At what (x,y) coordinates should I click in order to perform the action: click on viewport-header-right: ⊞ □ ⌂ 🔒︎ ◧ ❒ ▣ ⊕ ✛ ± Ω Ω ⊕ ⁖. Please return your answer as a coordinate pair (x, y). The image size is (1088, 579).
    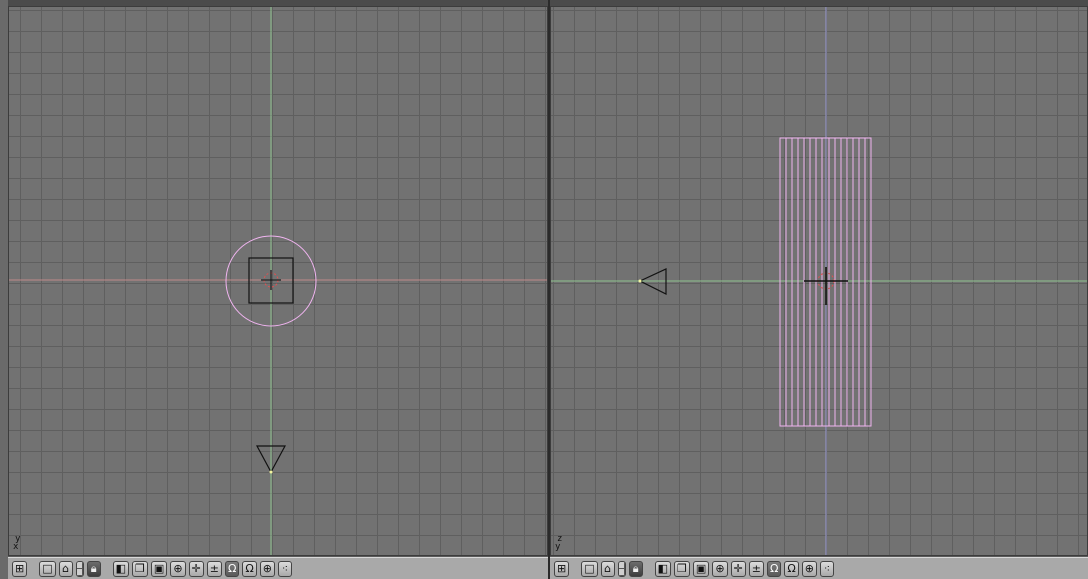
    Looking at the image, I should click on (819, 568).